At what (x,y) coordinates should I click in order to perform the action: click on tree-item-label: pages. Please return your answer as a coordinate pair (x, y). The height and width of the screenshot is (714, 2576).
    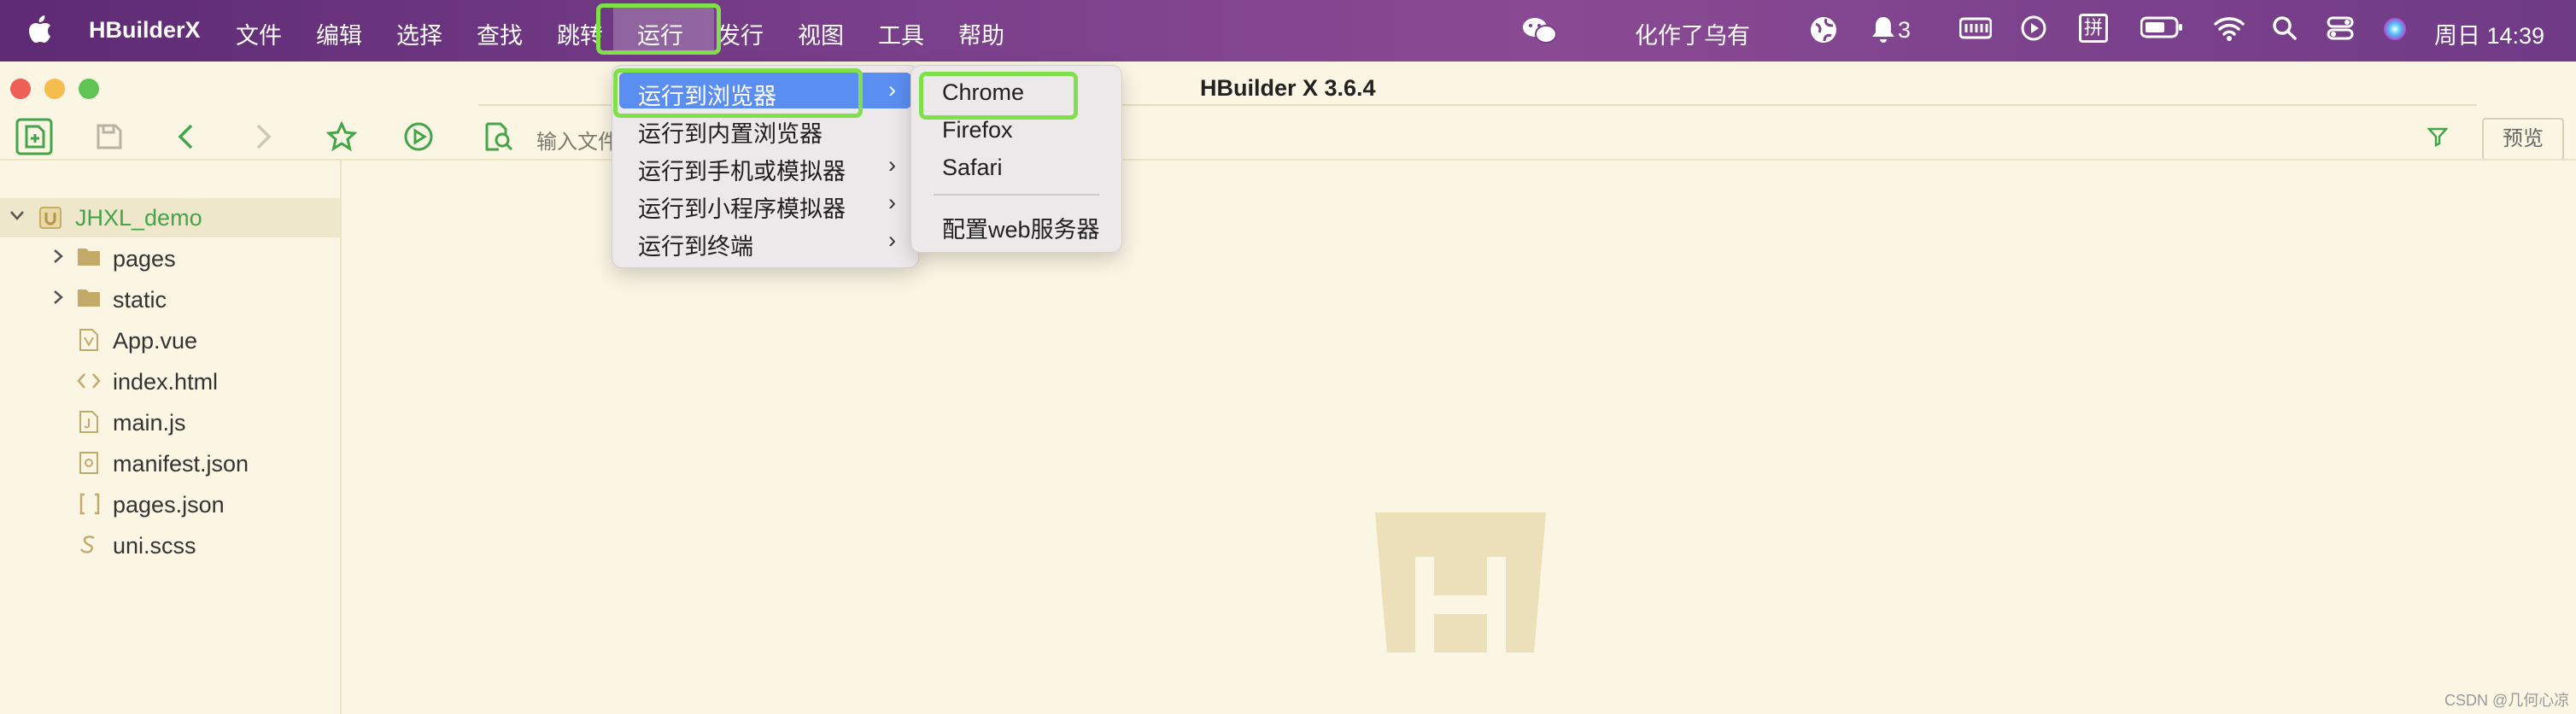
    Looking at the image, I should click on (144, 259).